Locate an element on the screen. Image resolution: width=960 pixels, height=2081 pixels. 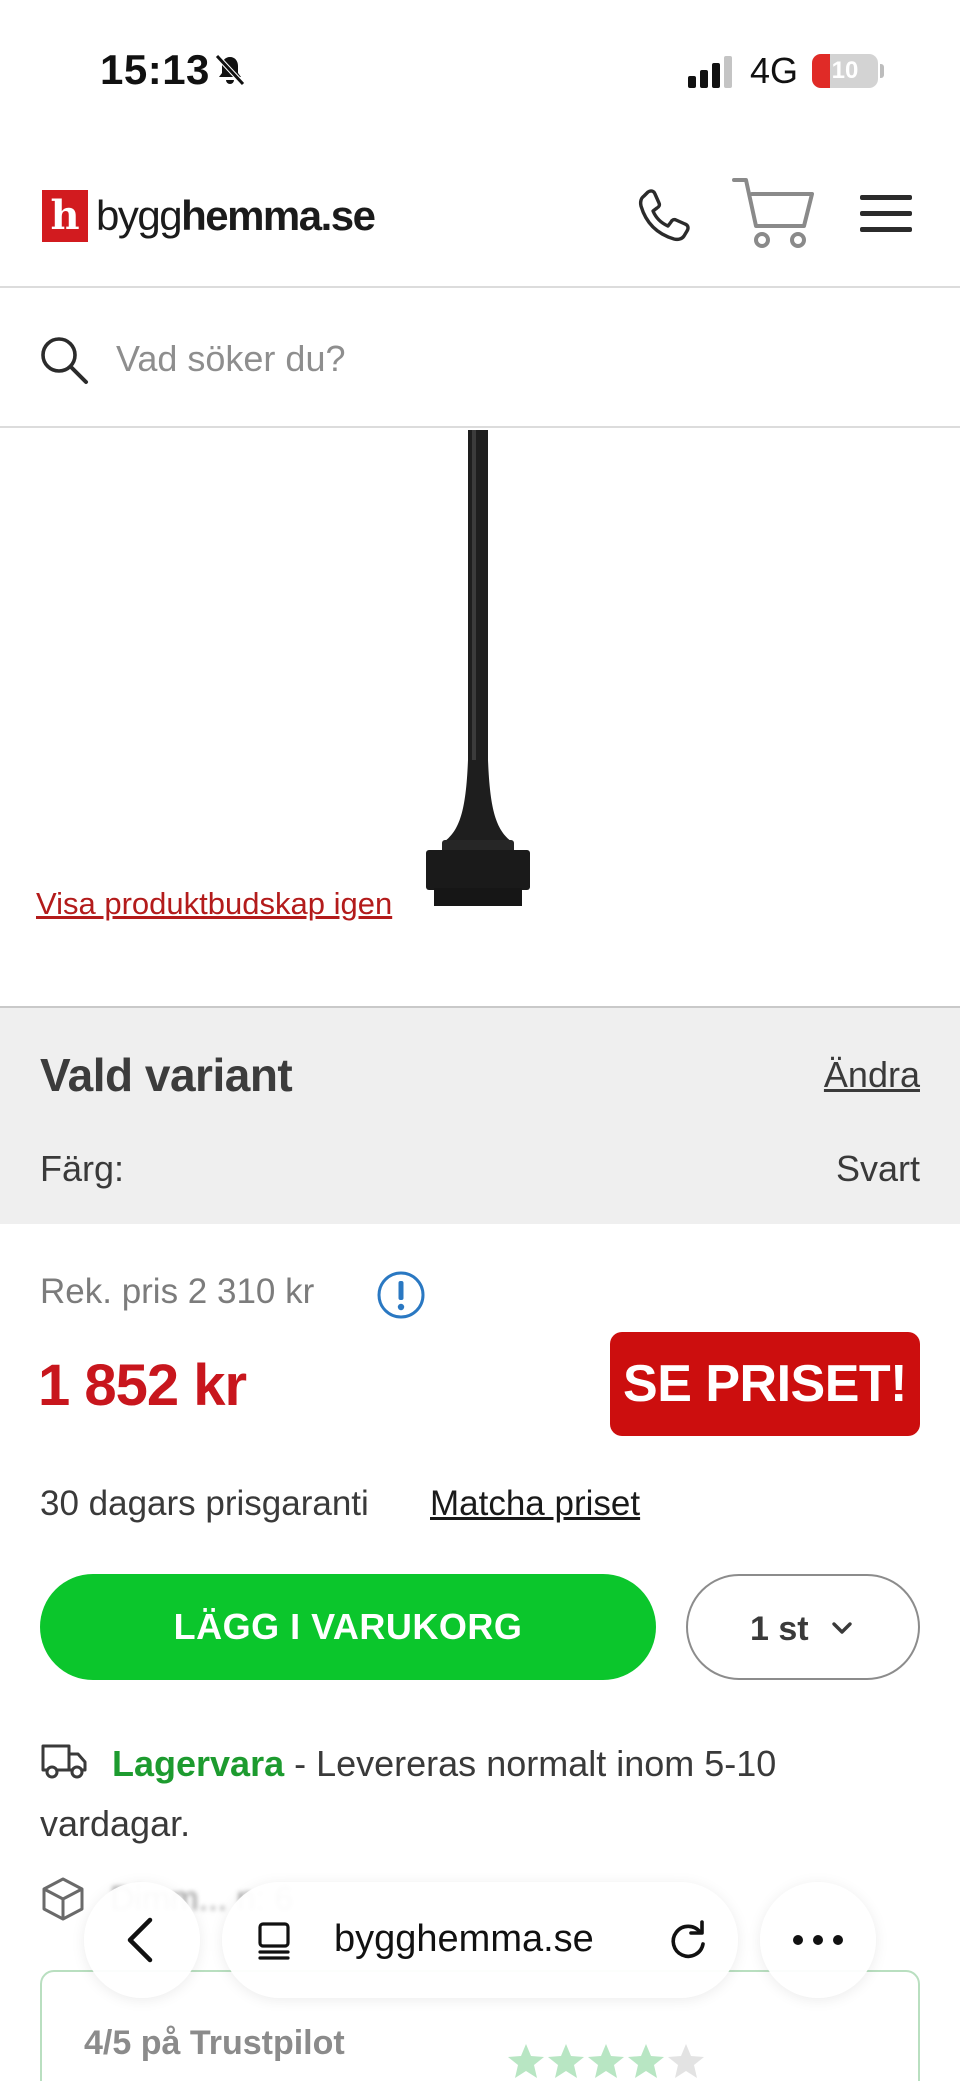
search-input is located at coordinates (506, 359).